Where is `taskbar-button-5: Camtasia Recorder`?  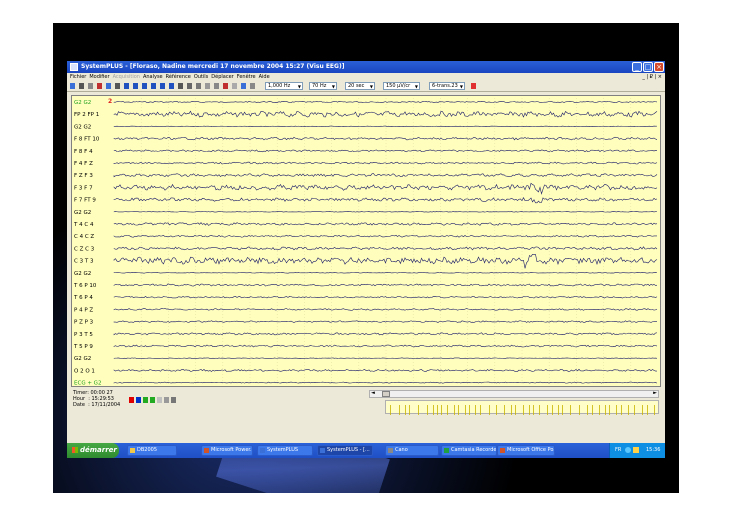
taskbar-button-5: Camtasia Recorder is located at coordinates (469, 450).